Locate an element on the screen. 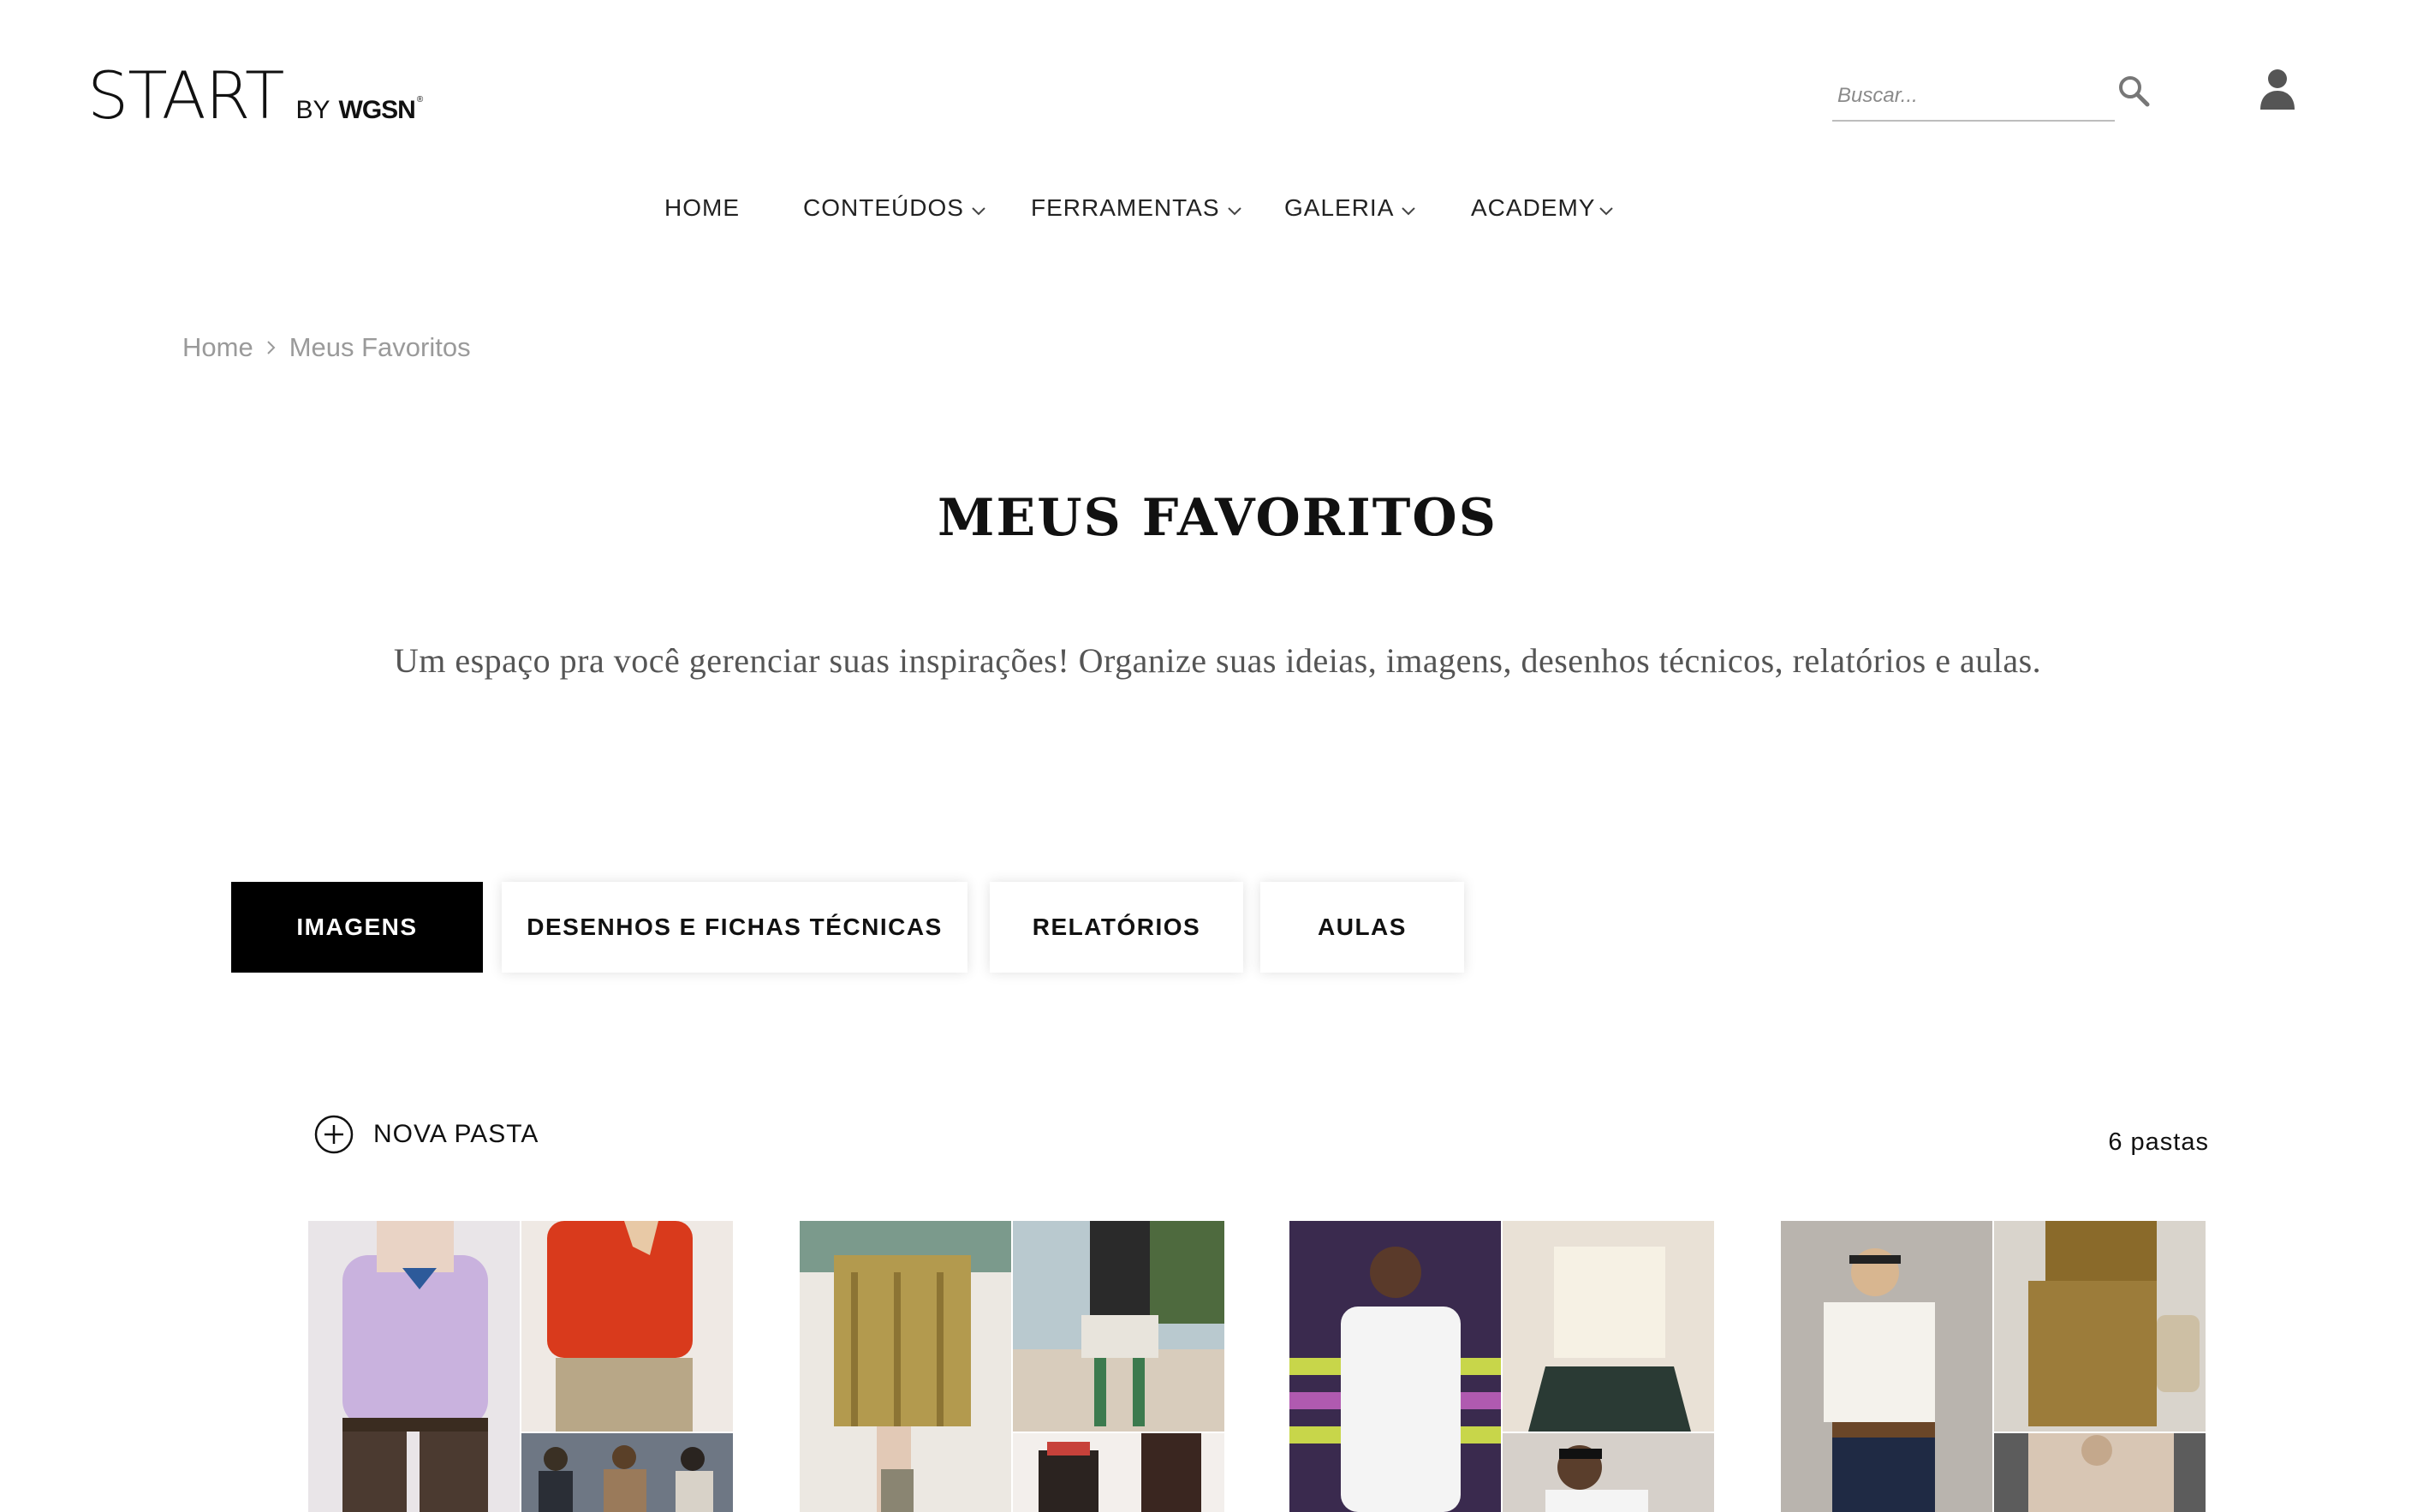  logo-registered: ® is located at coordinates (420, 99).